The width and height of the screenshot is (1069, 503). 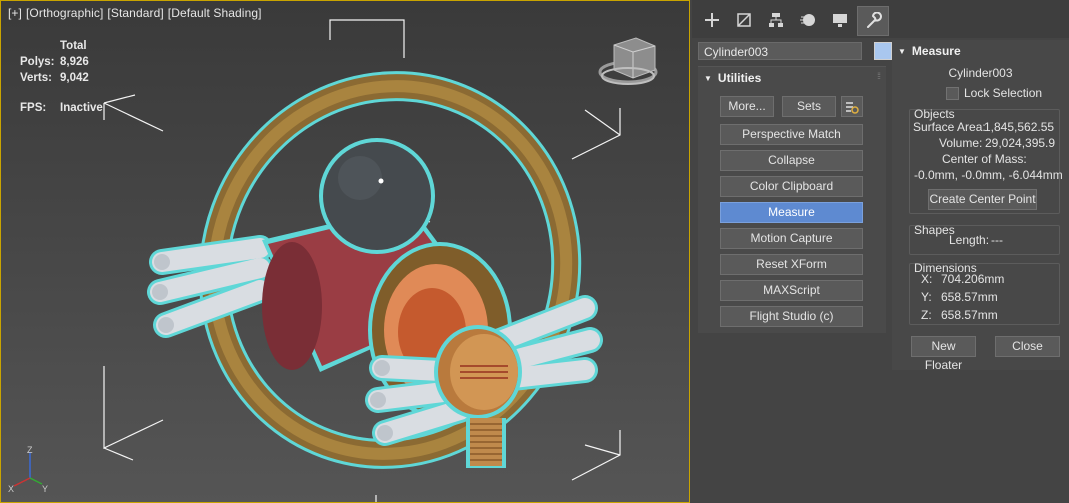 What do you see at coordinates (1027, 346) in the screenshot?
I see `close-button: Close` at bounding box center [1027, 346].